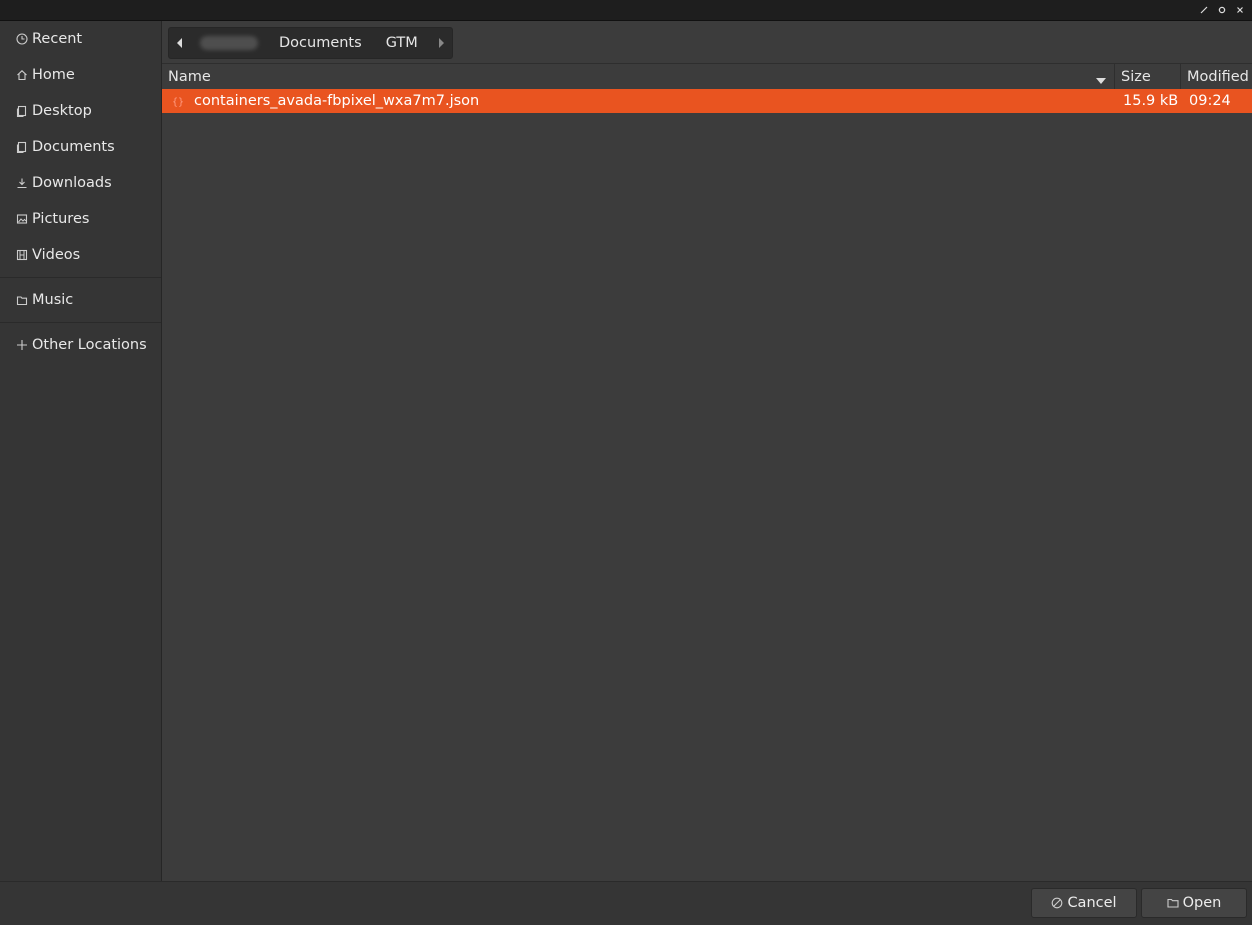 This screenshot has width=1252, height=925. What do you see at coordinates (1136, 76) in the screenshot?
I see `column-header-label: Size` at bounding box center [1136, 76].